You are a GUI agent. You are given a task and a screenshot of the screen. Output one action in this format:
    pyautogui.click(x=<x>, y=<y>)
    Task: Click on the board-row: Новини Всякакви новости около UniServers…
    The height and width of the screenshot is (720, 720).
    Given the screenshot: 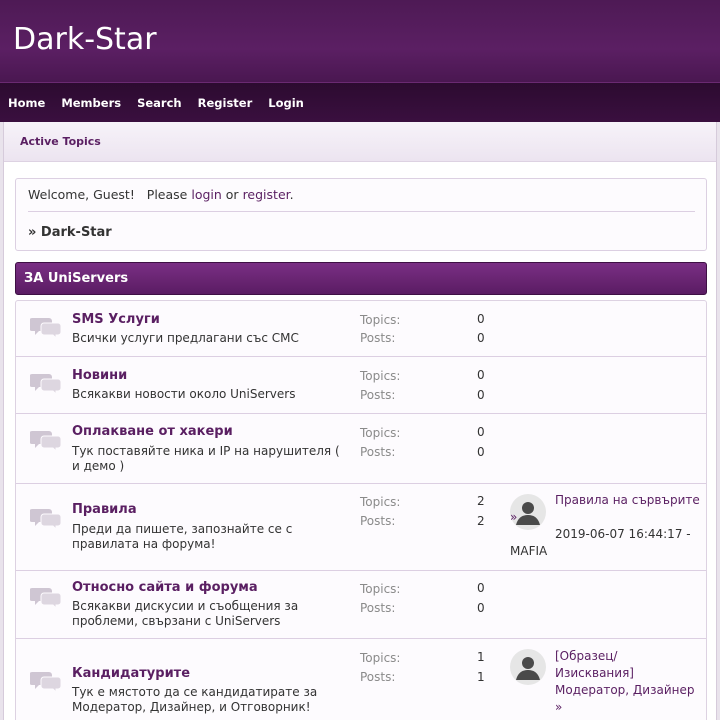 What is the action you would take?
    pyautogui.click(x=361, y=385)
    